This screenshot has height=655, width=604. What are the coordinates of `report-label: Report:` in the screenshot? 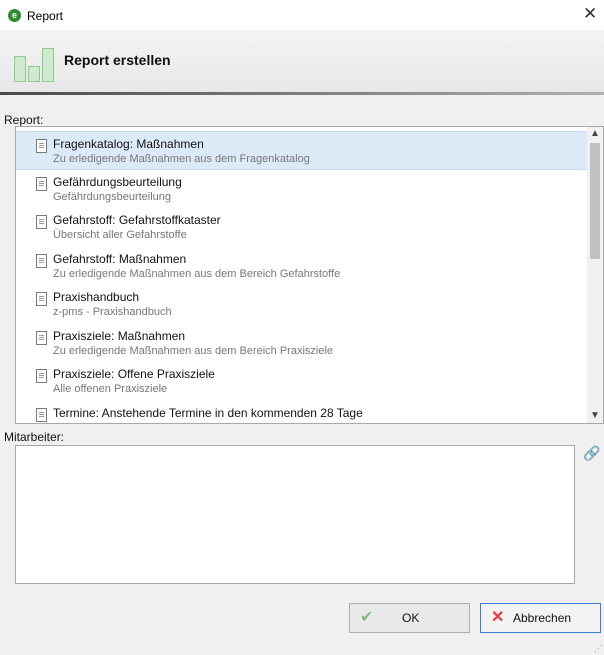 It's located at (24, 120).